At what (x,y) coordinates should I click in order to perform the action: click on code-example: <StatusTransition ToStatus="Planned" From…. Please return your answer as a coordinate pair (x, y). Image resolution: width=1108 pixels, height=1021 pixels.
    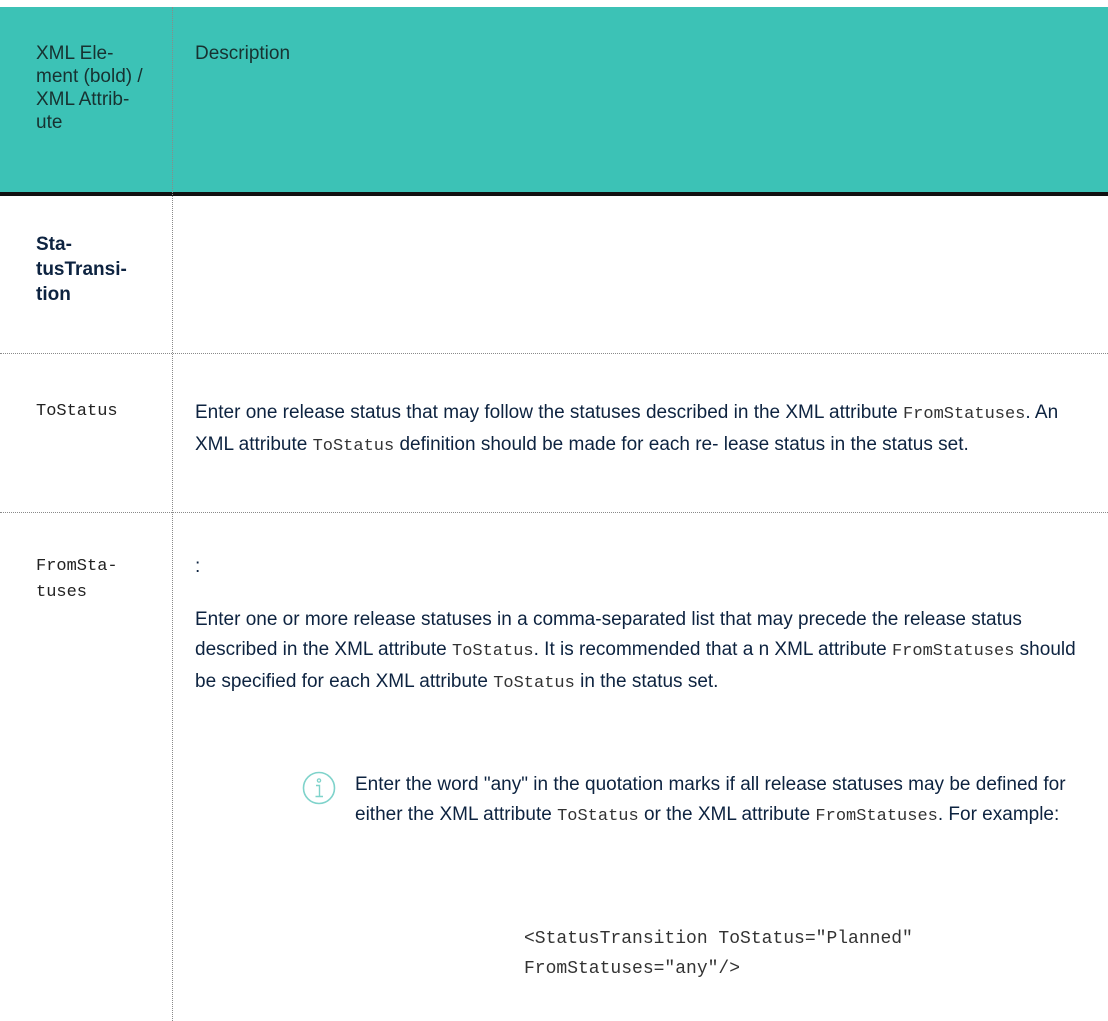
    Looking at the image, I should click on (718, 954).